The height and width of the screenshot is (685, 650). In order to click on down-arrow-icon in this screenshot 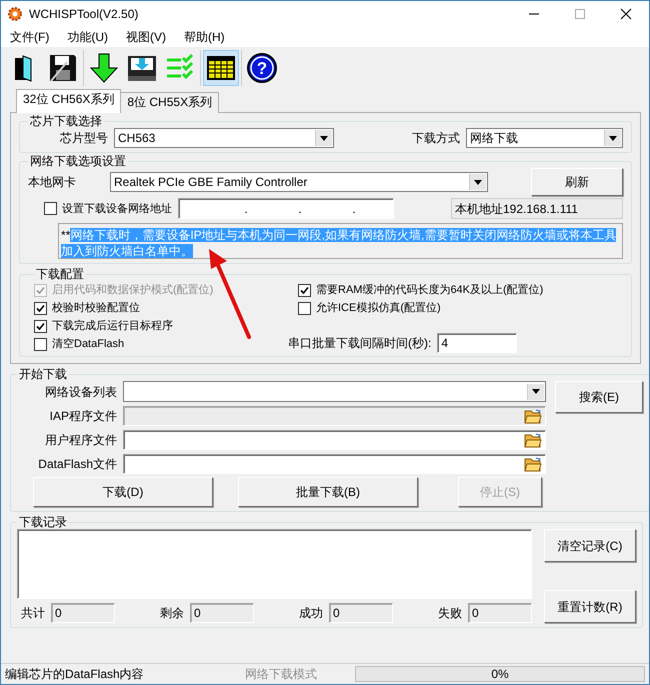, I will do `click(104, 68)`.